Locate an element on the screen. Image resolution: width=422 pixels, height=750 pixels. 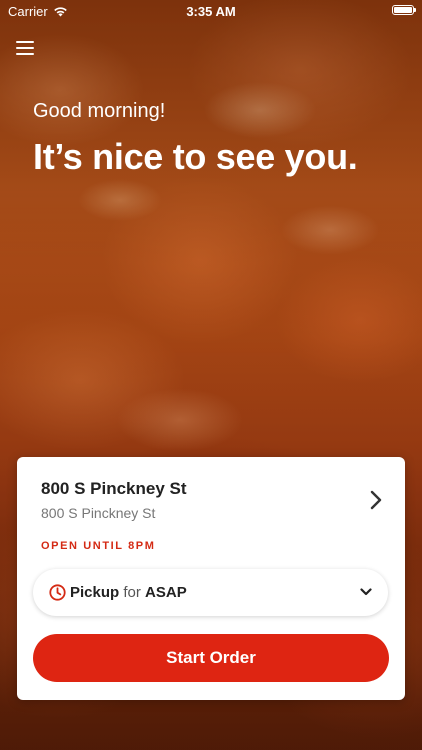
order-mode: Pickup is located at coordinates (95, 592).